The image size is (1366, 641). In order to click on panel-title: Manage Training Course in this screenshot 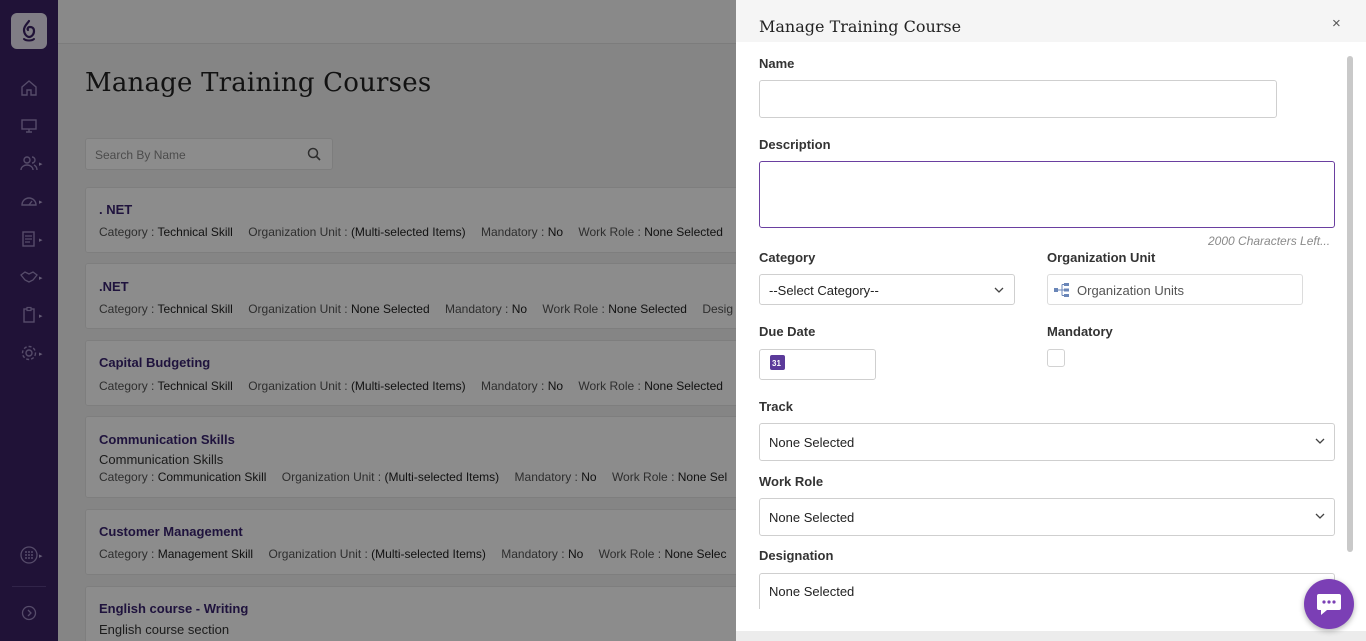, I will do `click(860, 26)`.